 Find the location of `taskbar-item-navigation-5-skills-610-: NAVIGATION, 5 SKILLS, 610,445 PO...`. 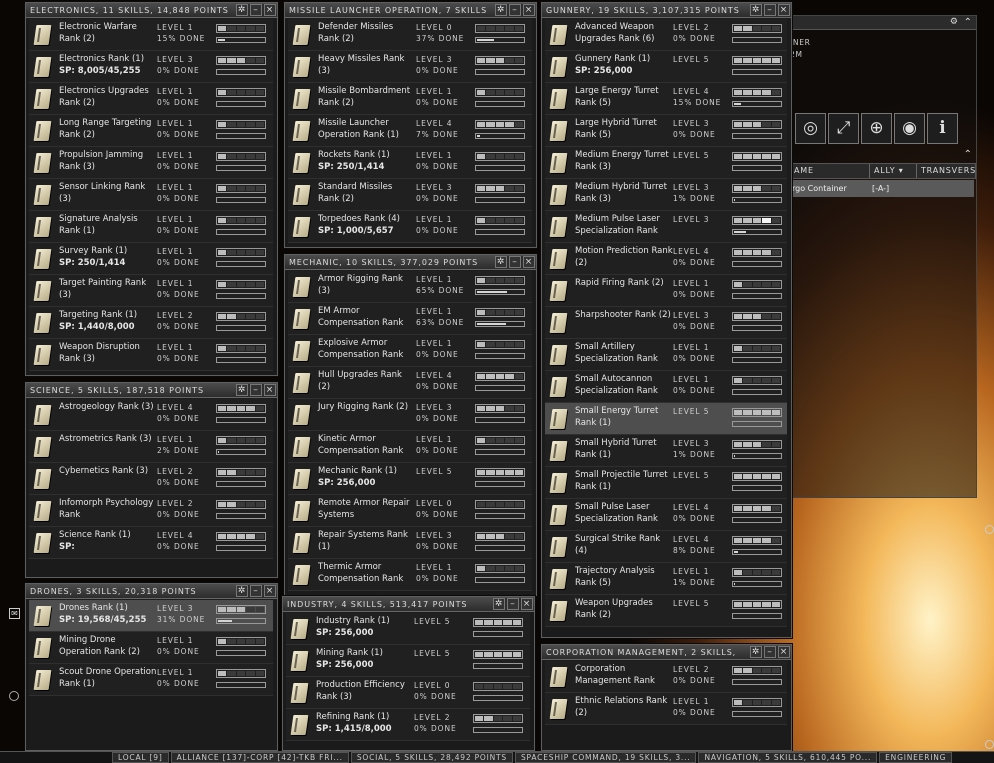

taskbar-item-navigation-5-skills-610-: NAVIGATION, 5 SKILLS, 610,445 PO... is located at coordinates (788, 757).